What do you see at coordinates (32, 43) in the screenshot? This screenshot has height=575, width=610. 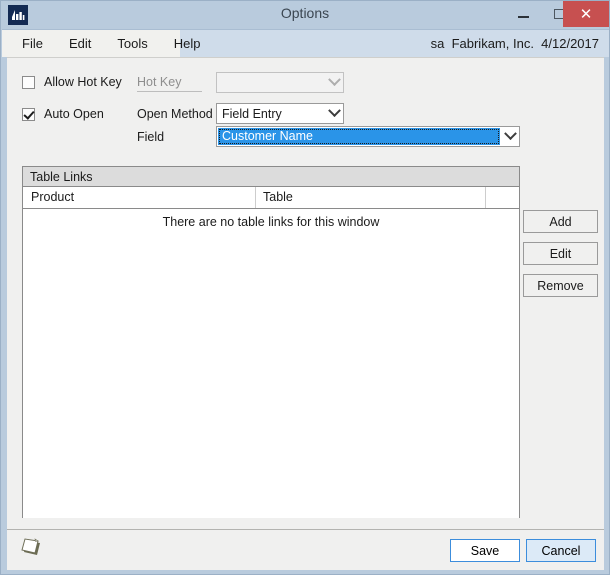 I see `menu-item-file: File` at bounding box center [32, 43].